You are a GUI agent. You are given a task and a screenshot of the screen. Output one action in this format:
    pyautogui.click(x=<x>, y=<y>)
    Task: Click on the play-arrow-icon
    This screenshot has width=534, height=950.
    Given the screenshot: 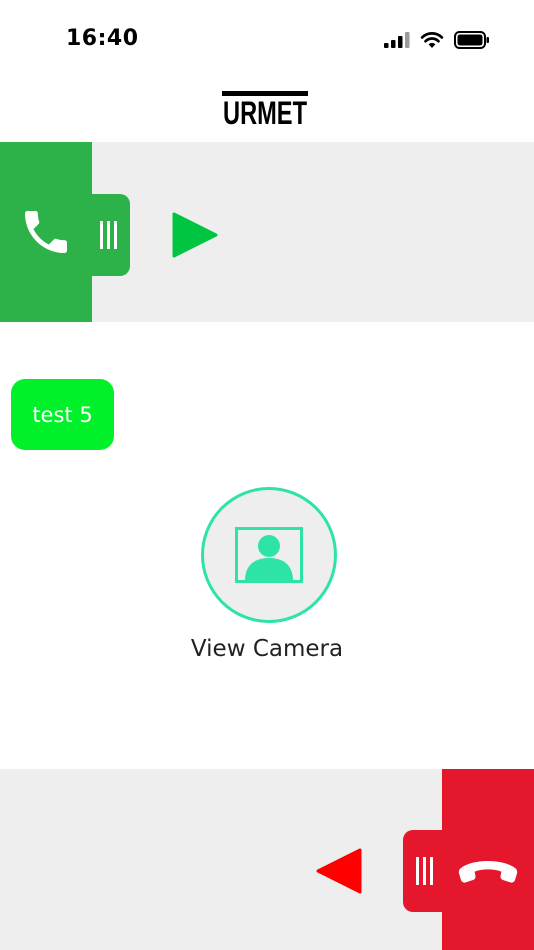 What is the action you would take?
    pyautogui.click(x=195, y=235)
    